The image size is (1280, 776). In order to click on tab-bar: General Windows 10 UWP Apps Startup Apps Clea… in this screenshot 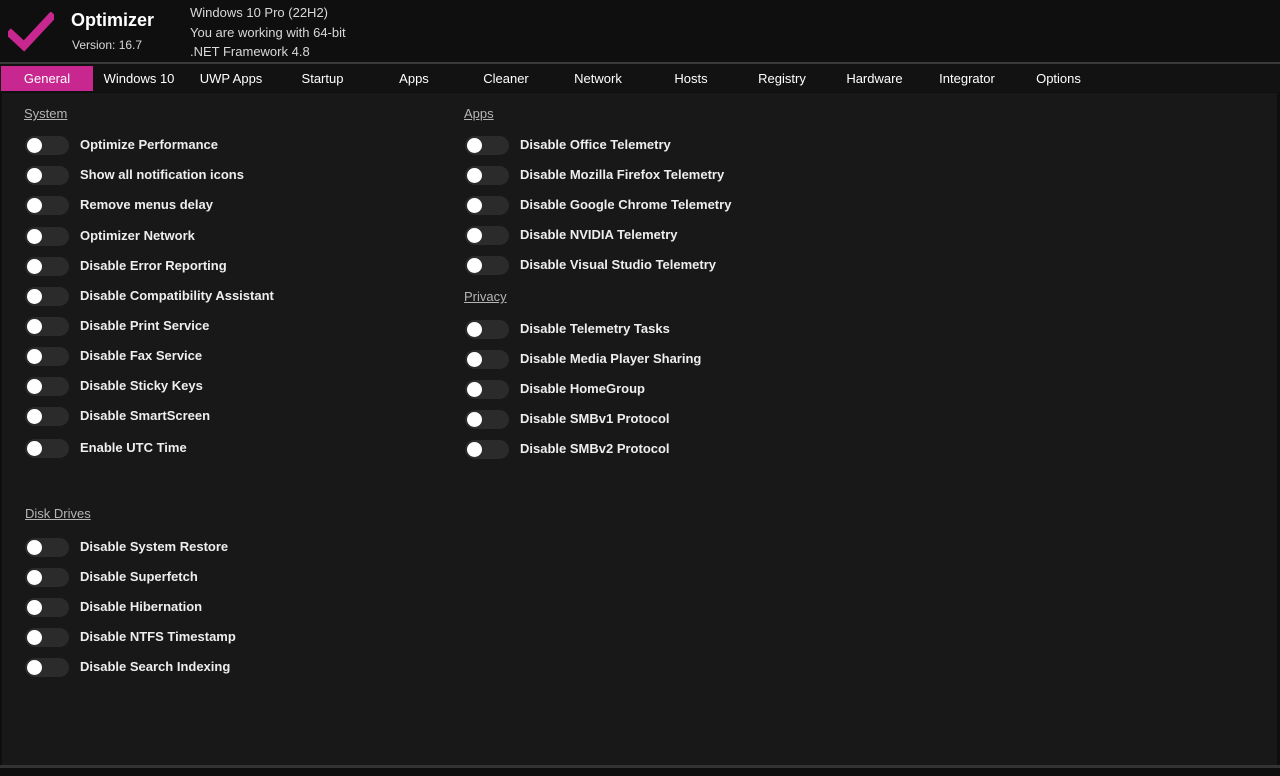, I will do `click(640, 78)`.